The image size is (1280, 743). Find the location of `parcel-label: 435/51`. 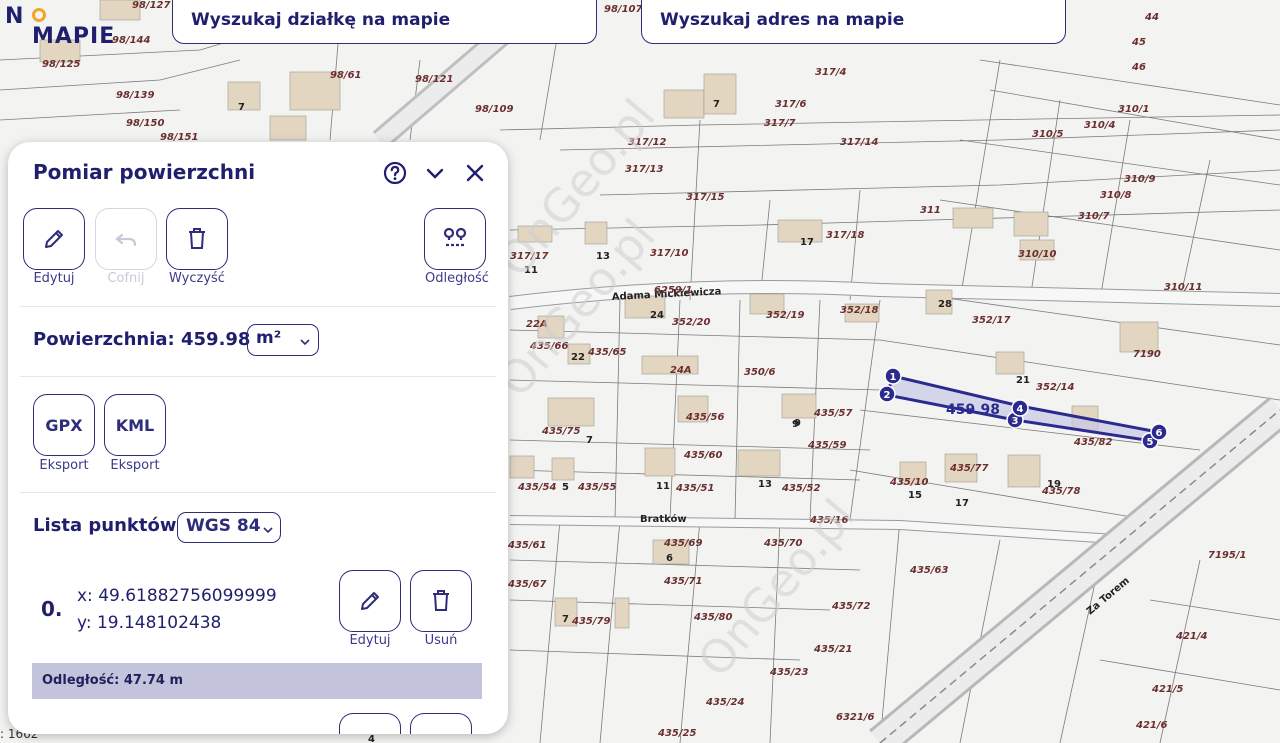

parcel-label: 435/51 is located at coordinates (694, 488).